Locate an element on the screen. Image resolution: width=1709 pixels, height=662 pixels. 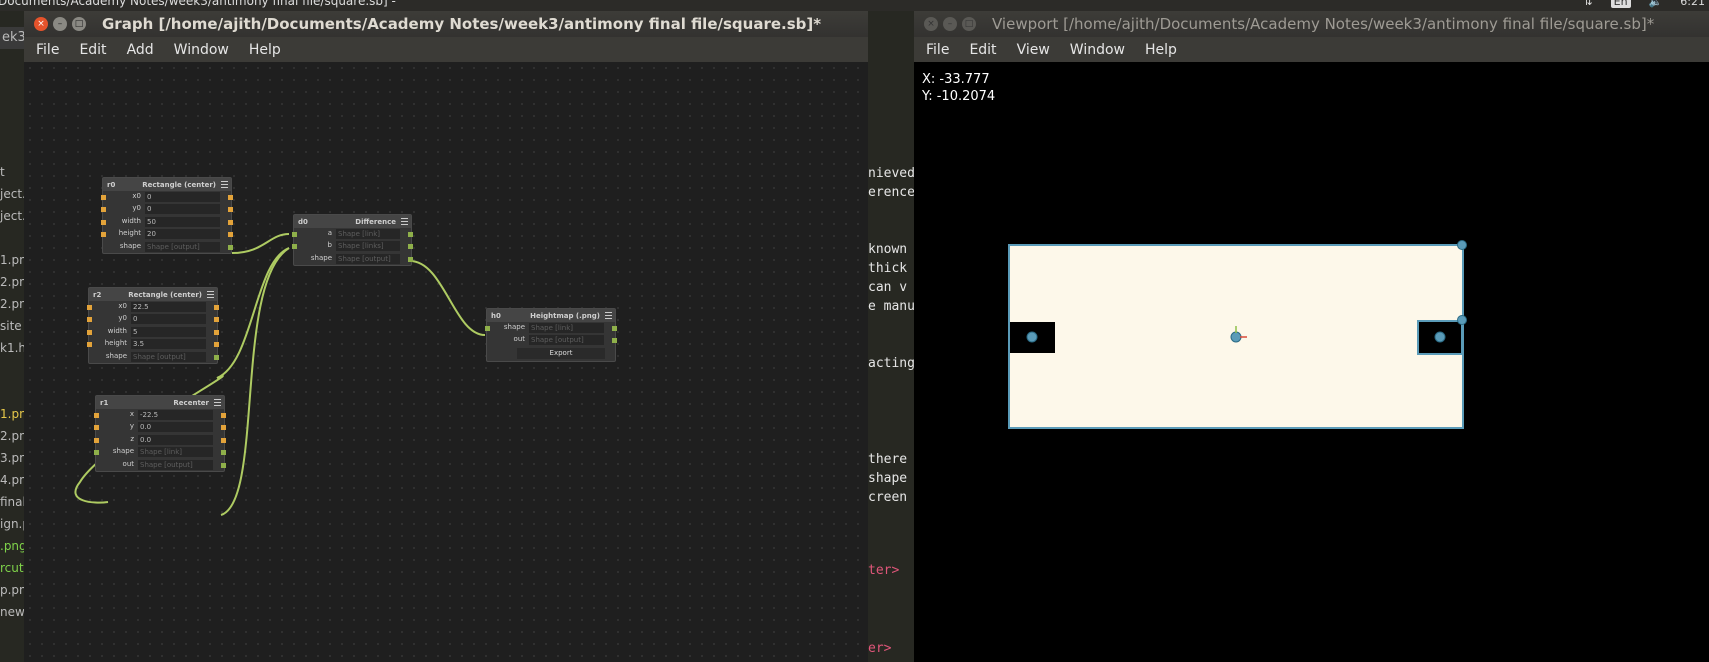
export-button: Export is located at coordinates (561, 353).